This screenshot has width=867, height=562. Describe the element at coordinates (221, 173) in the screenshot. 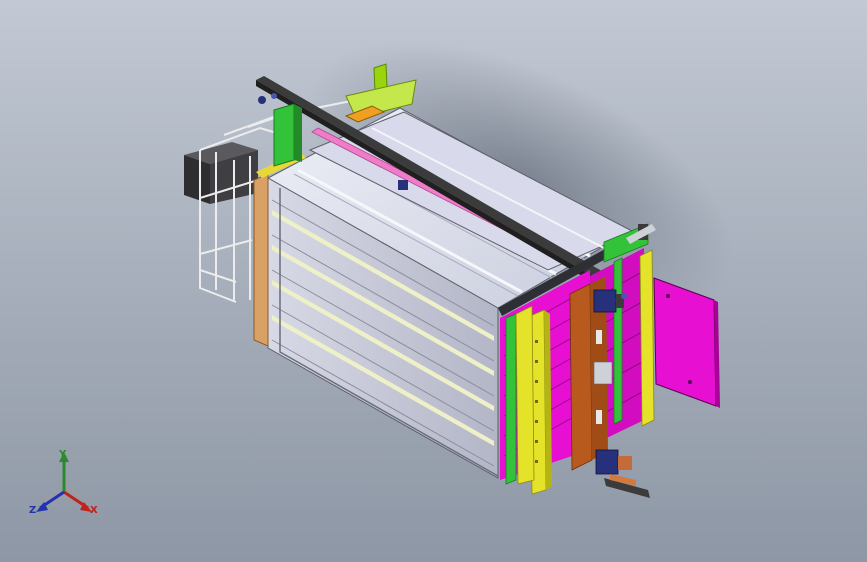

I see `rear-housing` at that location.